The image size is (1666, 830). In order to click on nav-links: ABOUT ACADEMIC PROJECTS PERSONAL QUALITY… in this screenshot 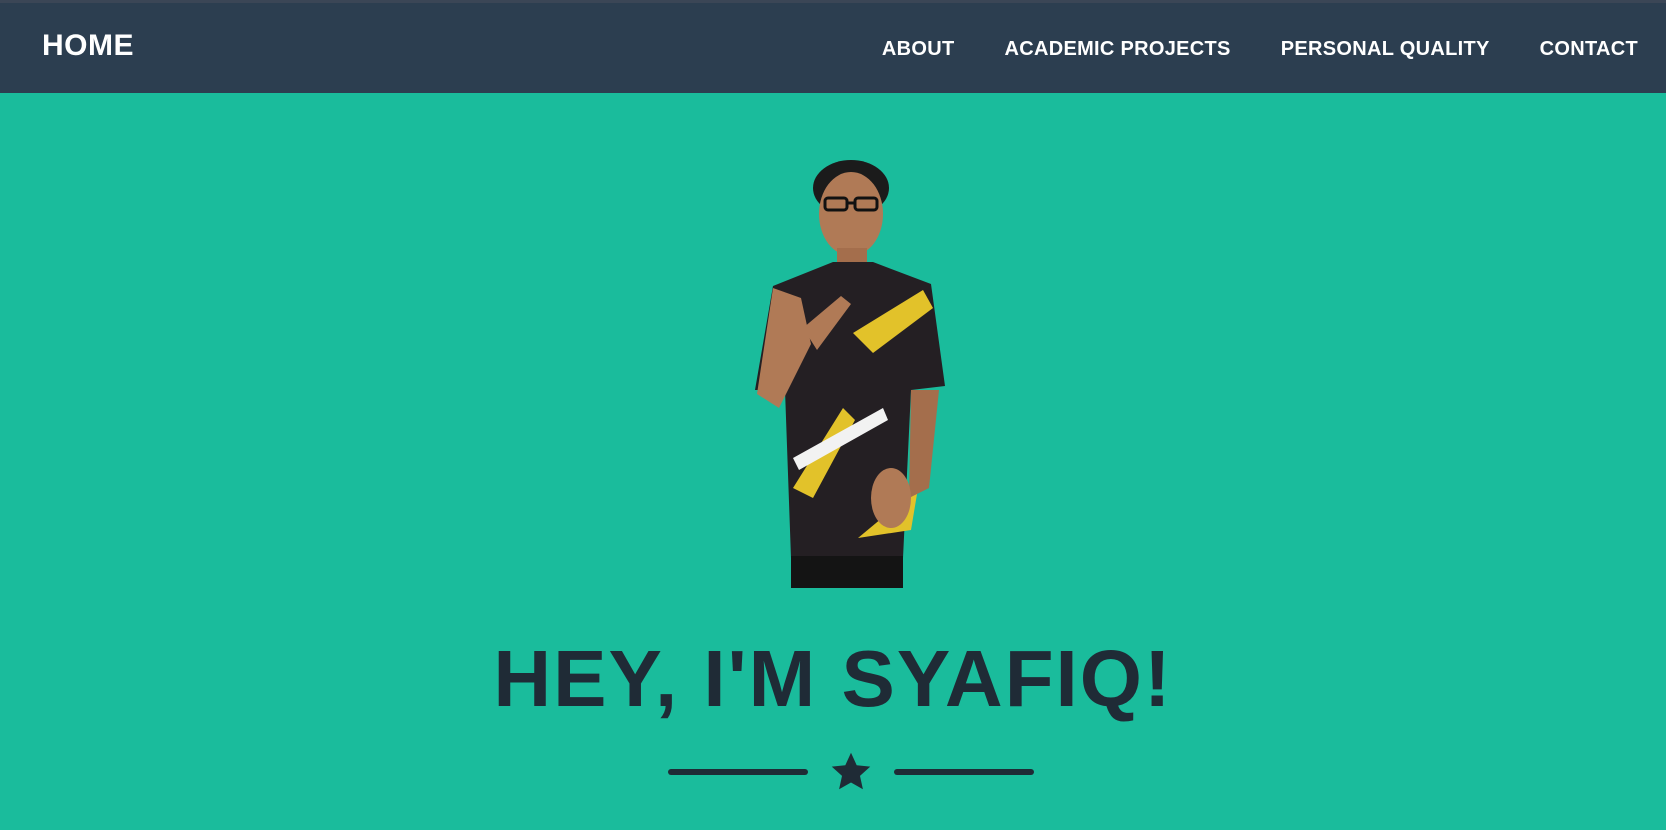, I will do `click(1260, 49)`.